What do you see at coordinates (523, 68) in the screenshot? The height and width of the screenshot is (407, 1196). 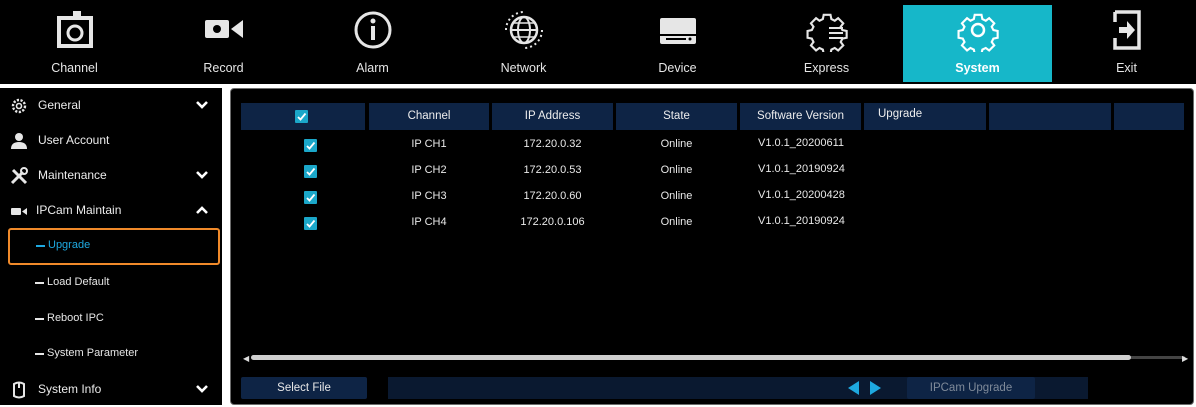 I see `nav-network-label: Network` at bounding box center [523, 68].